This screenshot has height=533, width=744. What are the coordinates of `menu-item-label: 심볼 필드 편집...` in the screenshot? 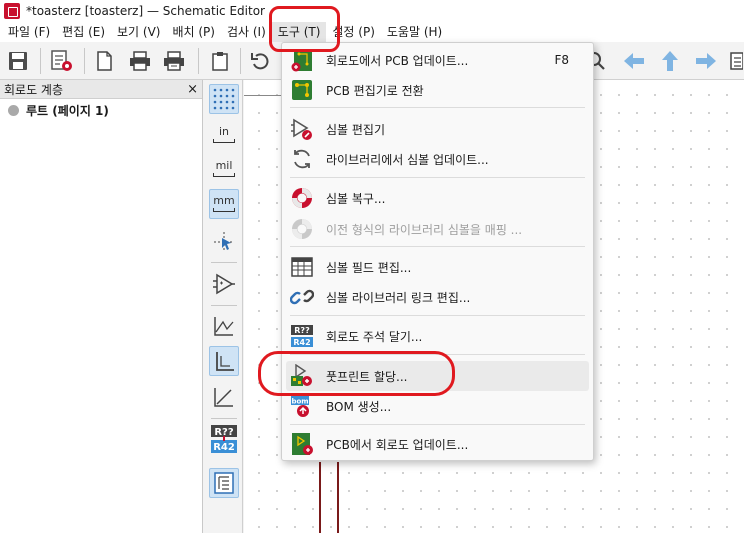 It's located at (369, 267).